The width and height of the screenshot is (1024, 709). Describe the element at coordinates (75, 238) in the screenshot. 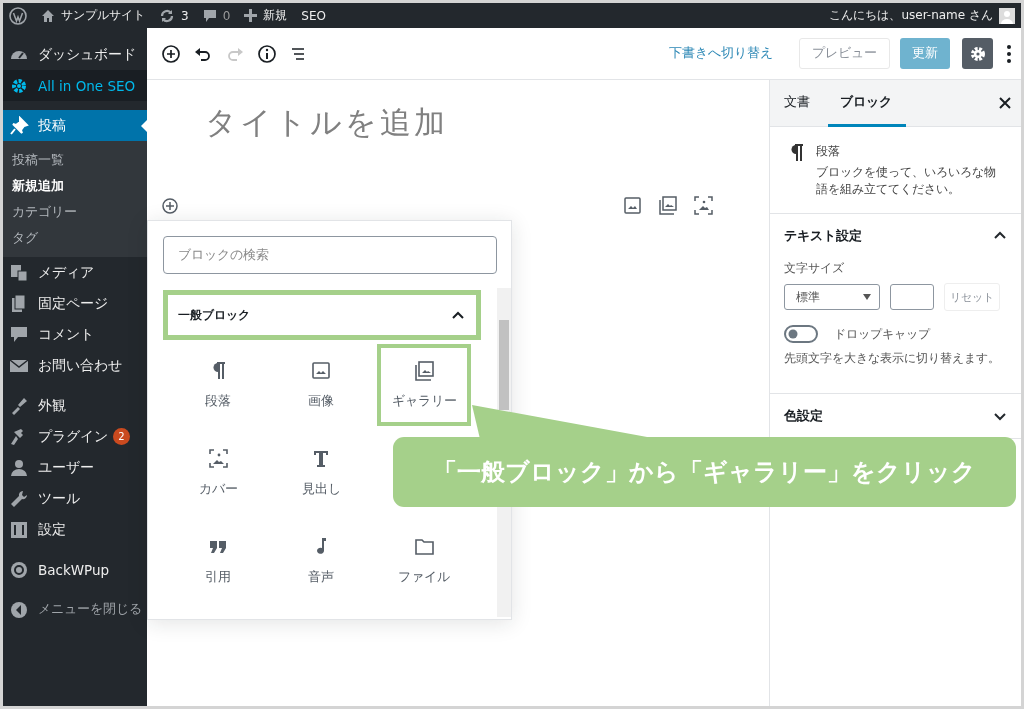

I see `submenu-item: タグ` at that location.